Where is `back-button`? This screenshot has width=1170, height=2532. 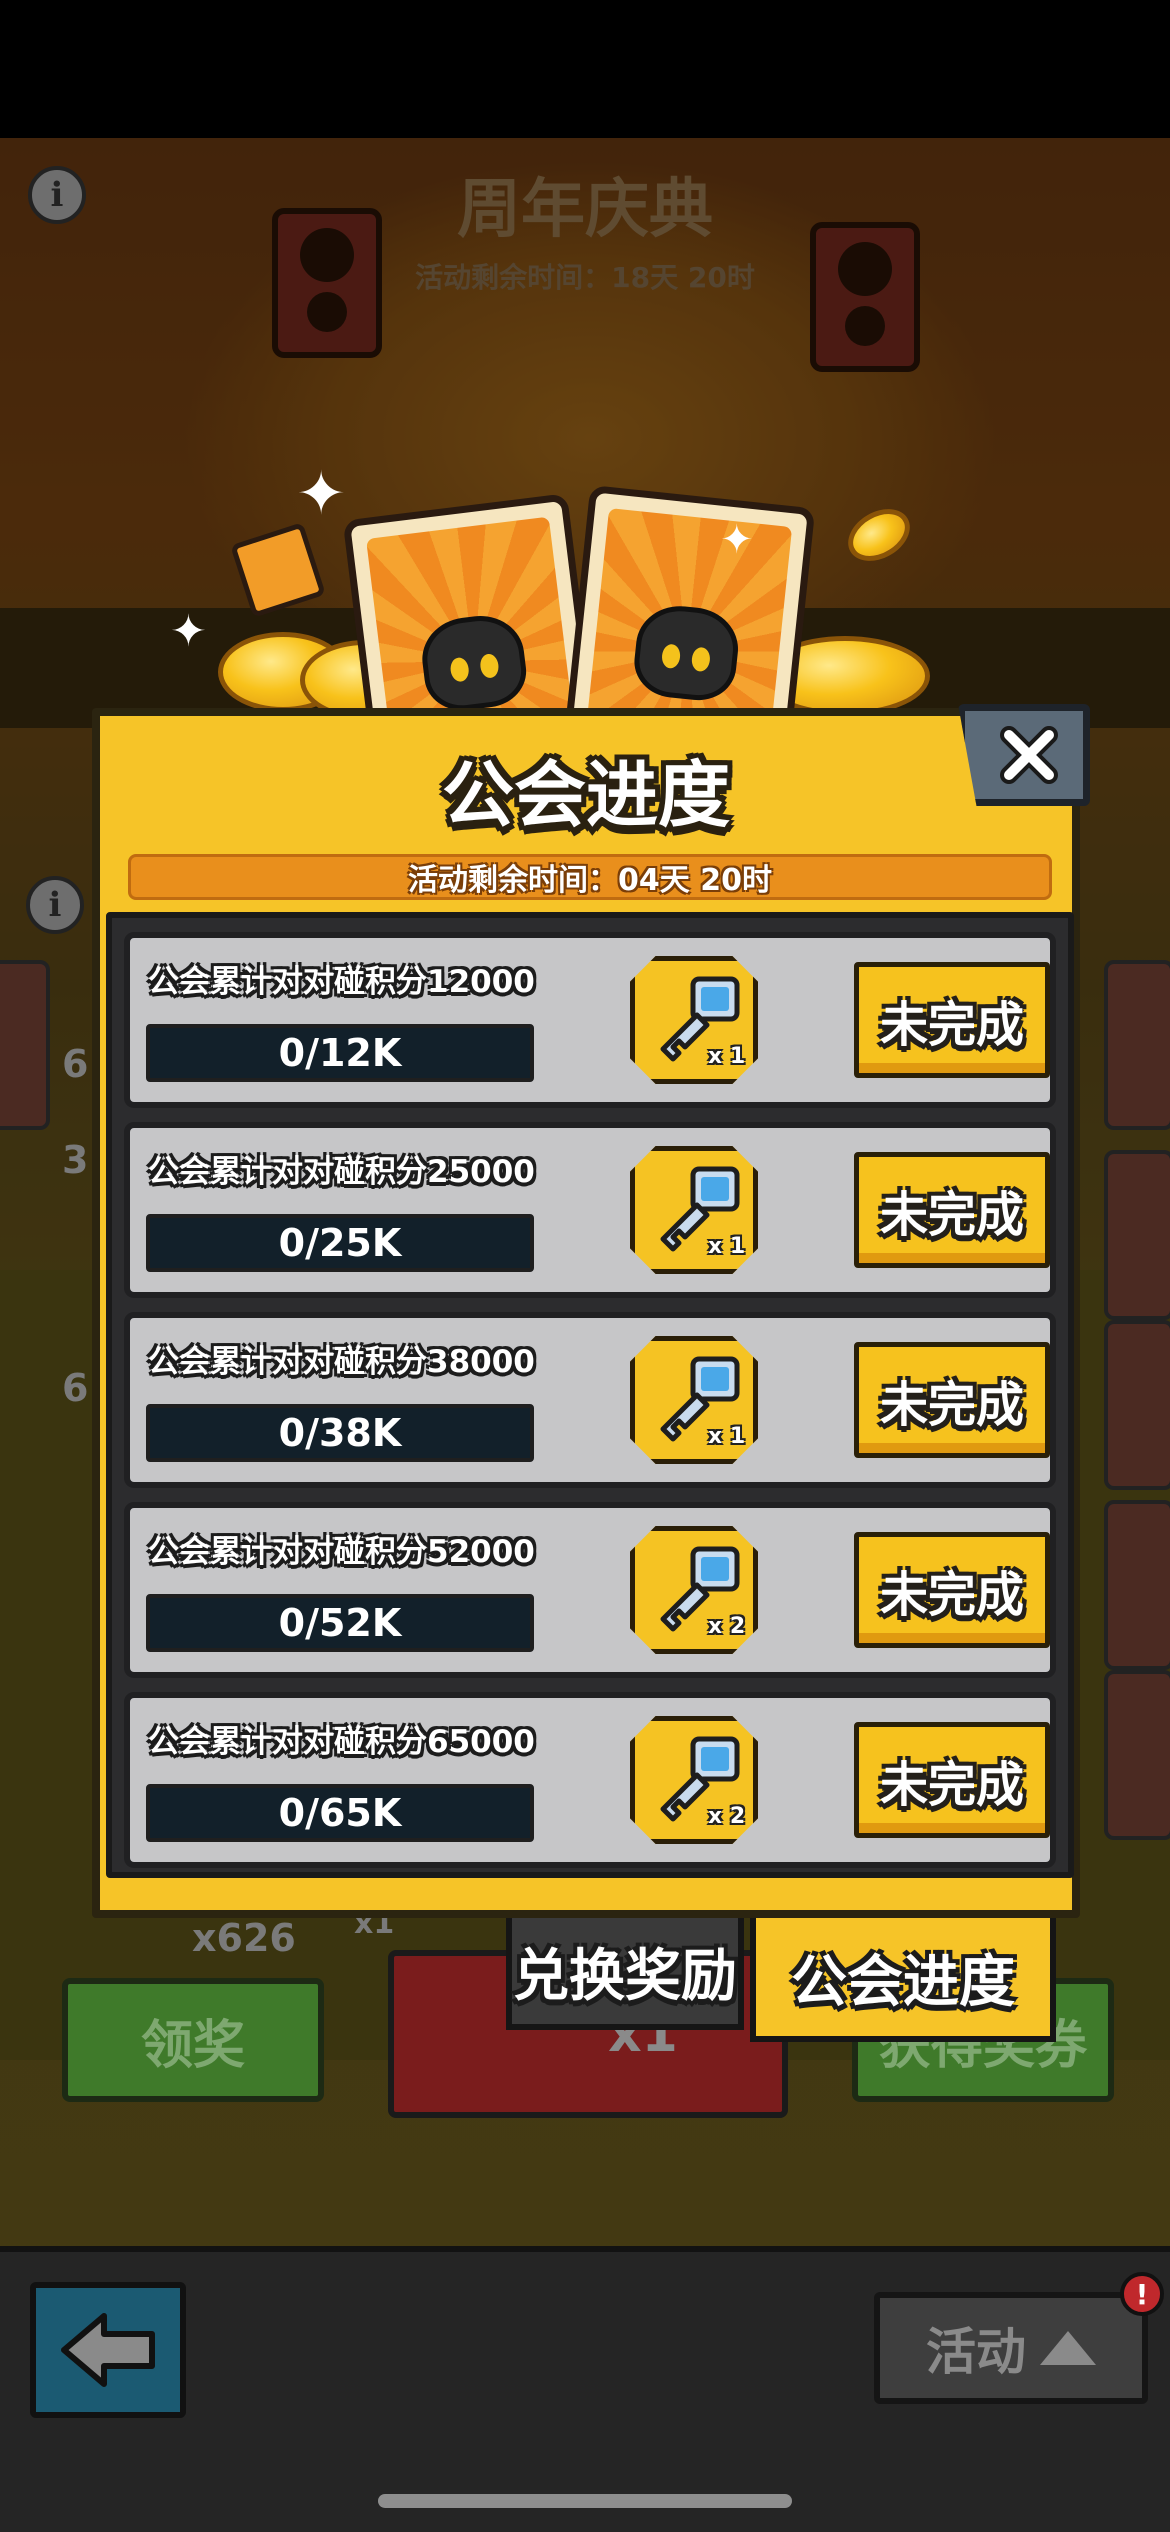
back-button is located at coordinates (108, 2350).